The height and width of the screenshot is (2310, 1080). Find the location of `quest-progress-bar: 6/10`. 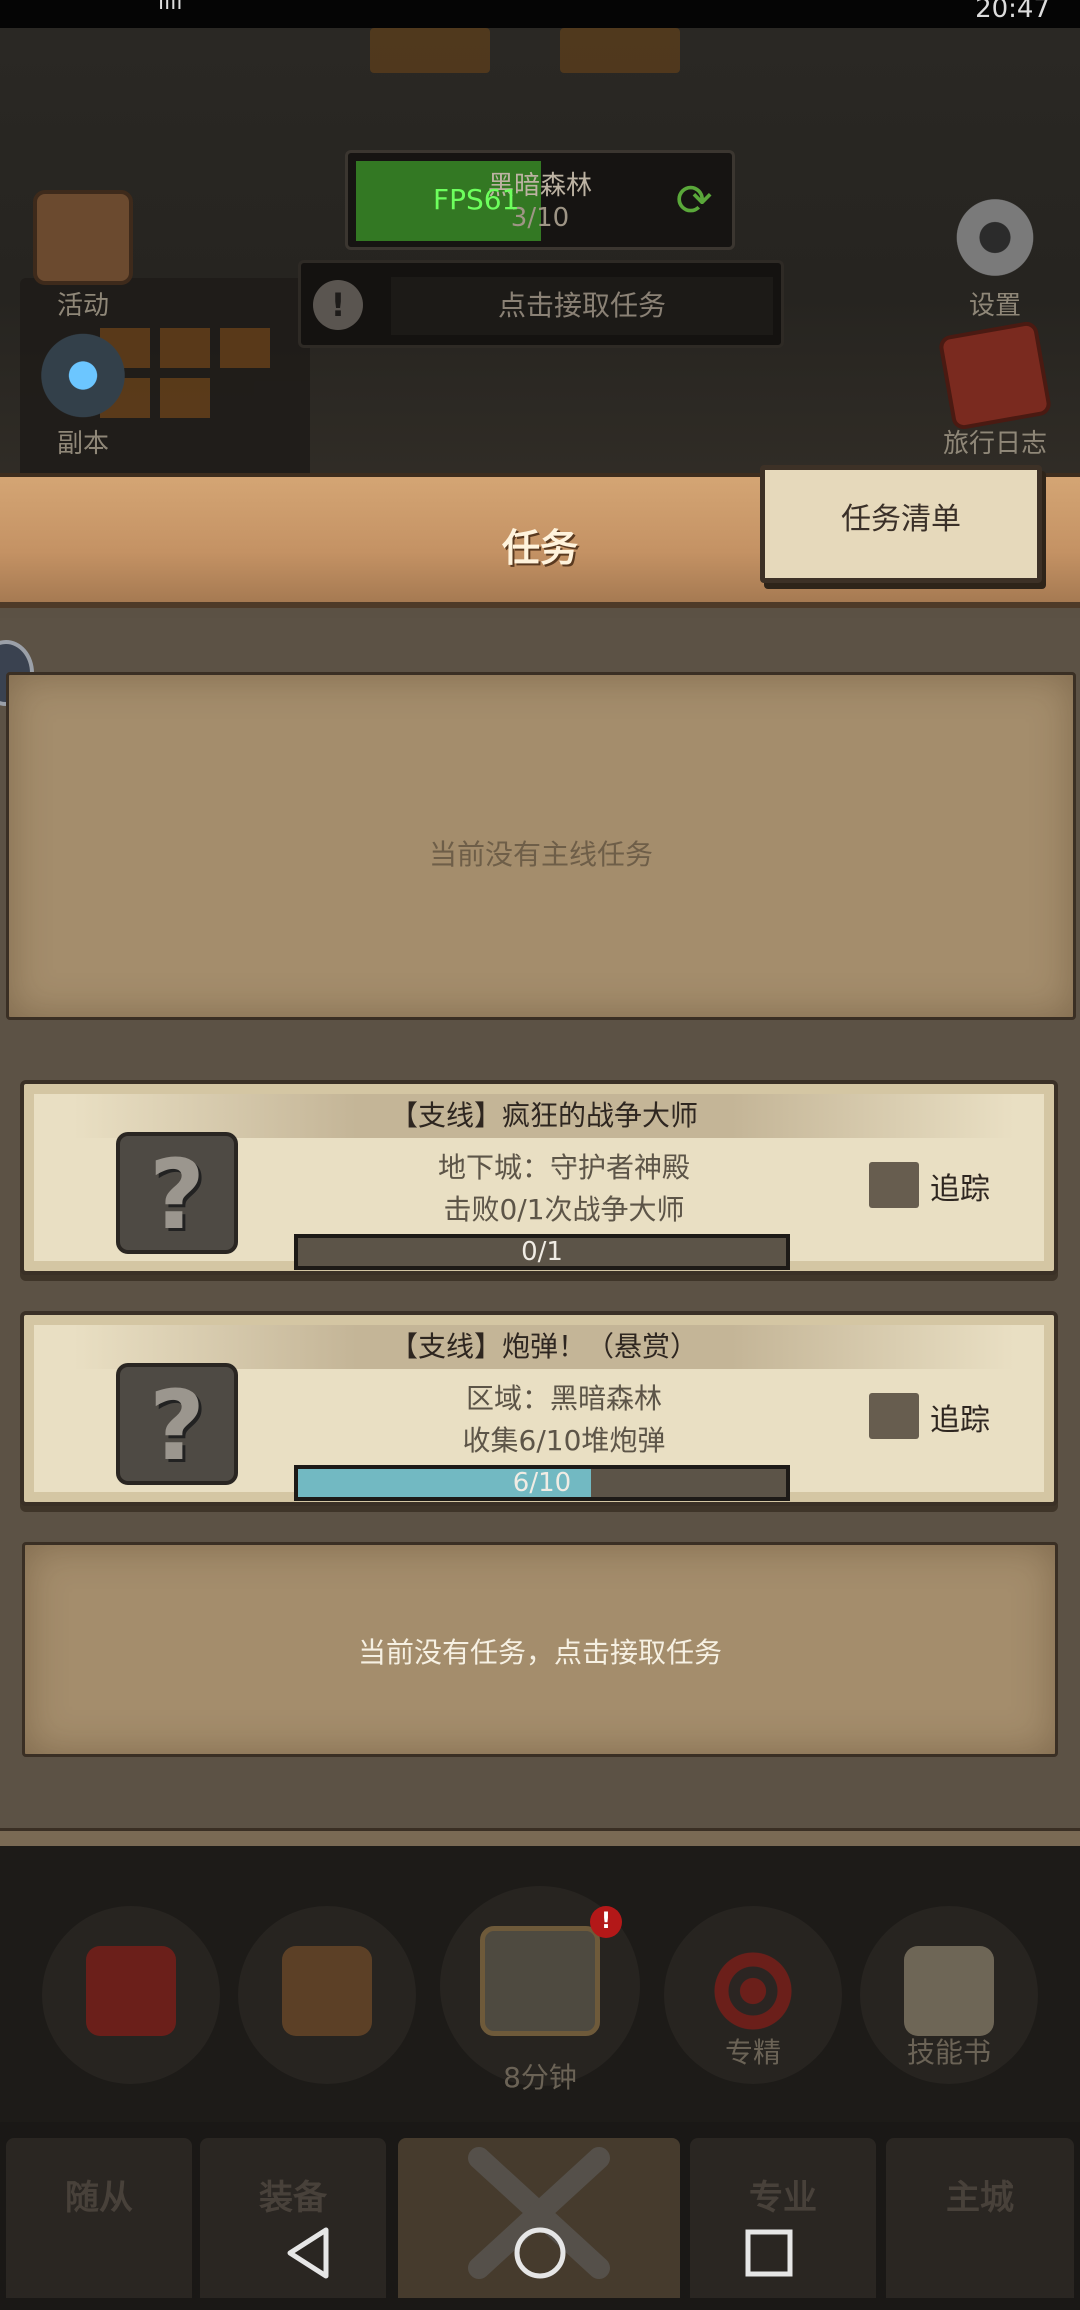

quest-progress-bar: 6/10 is located at coordinates (542, 1483).